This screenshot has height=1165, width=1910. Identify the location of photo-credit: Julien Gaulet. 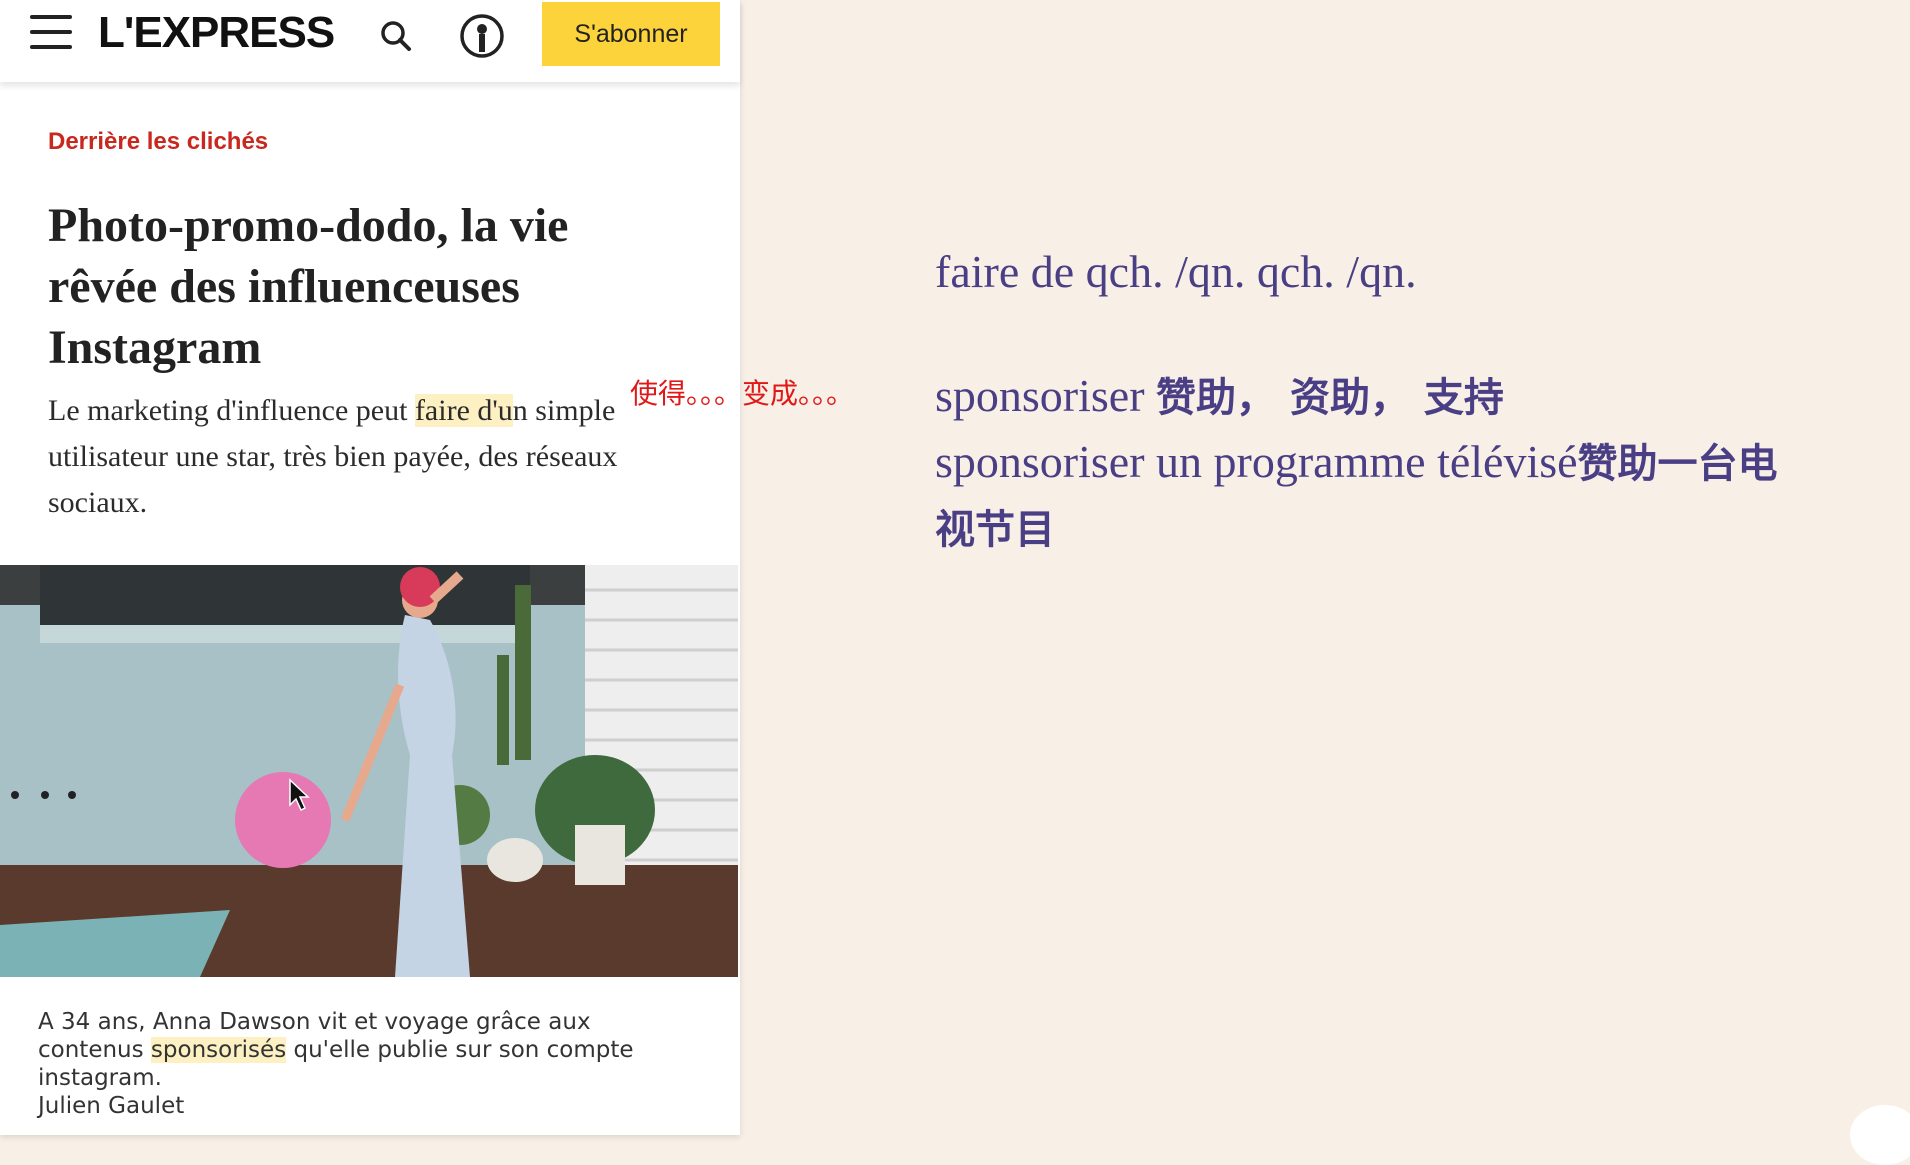
(111, 1106).